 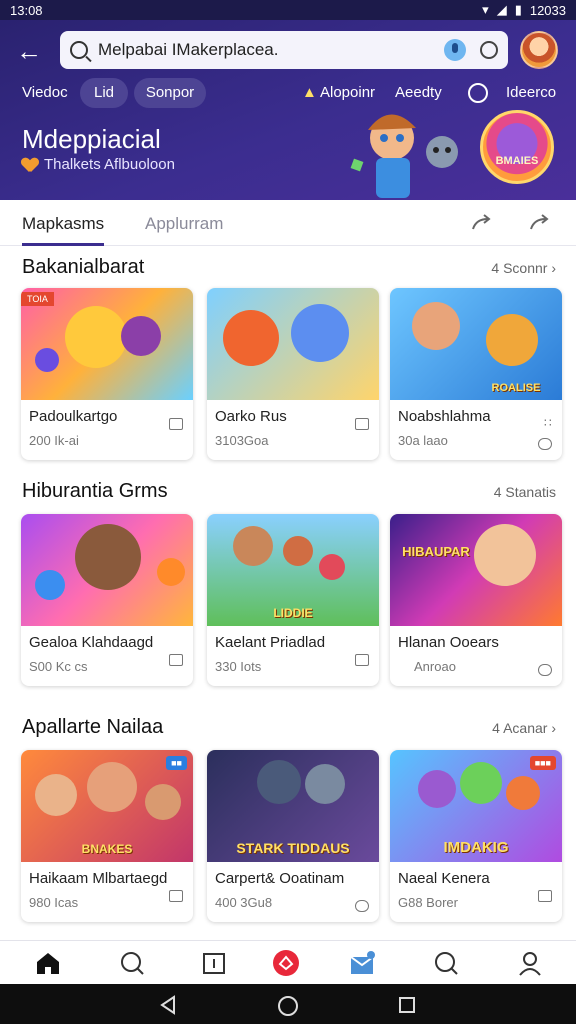 I want to click on link-activity: Aeedty, so click(x=418, y=92).